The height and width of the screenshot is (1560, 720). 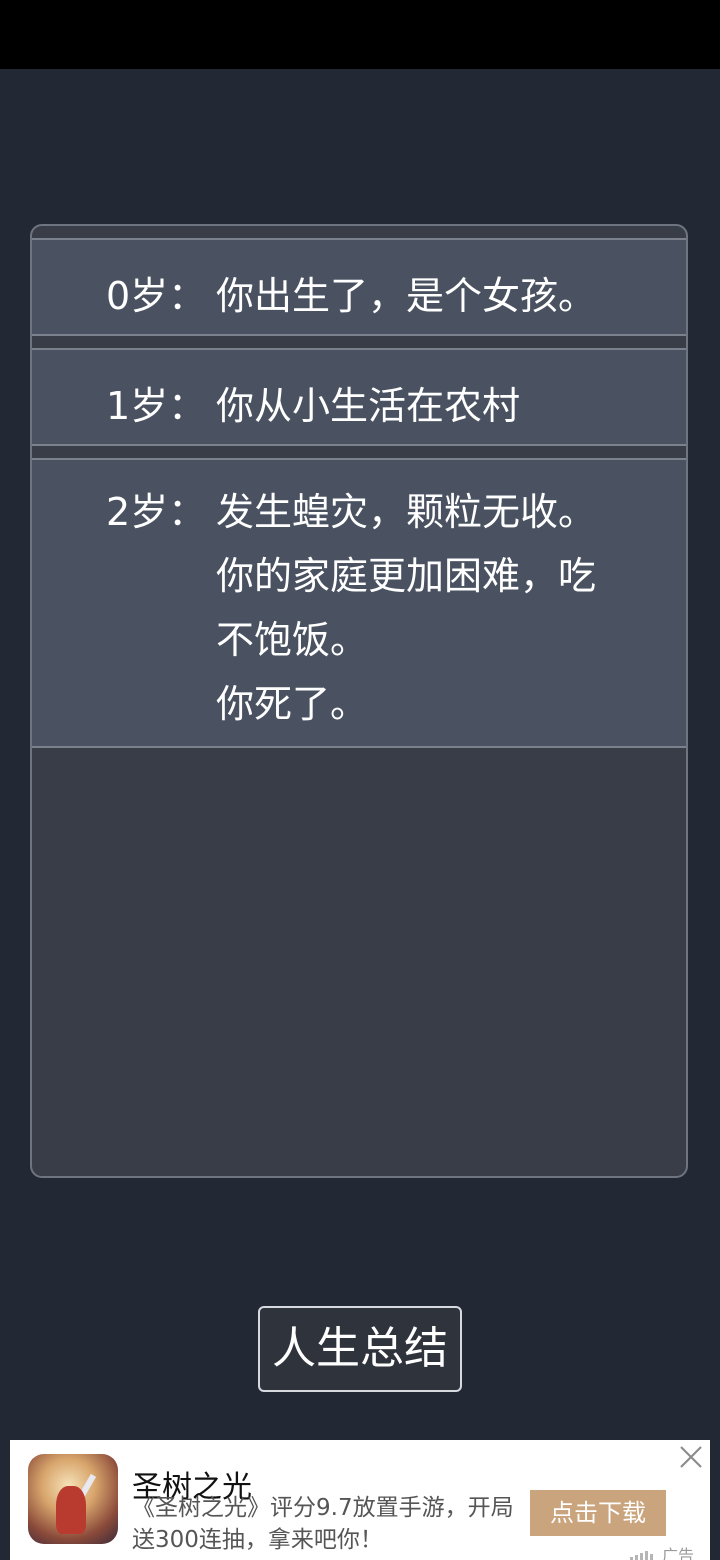 I want to click on entry-text: 你从小生活在农村, so click(x=436, y=406).